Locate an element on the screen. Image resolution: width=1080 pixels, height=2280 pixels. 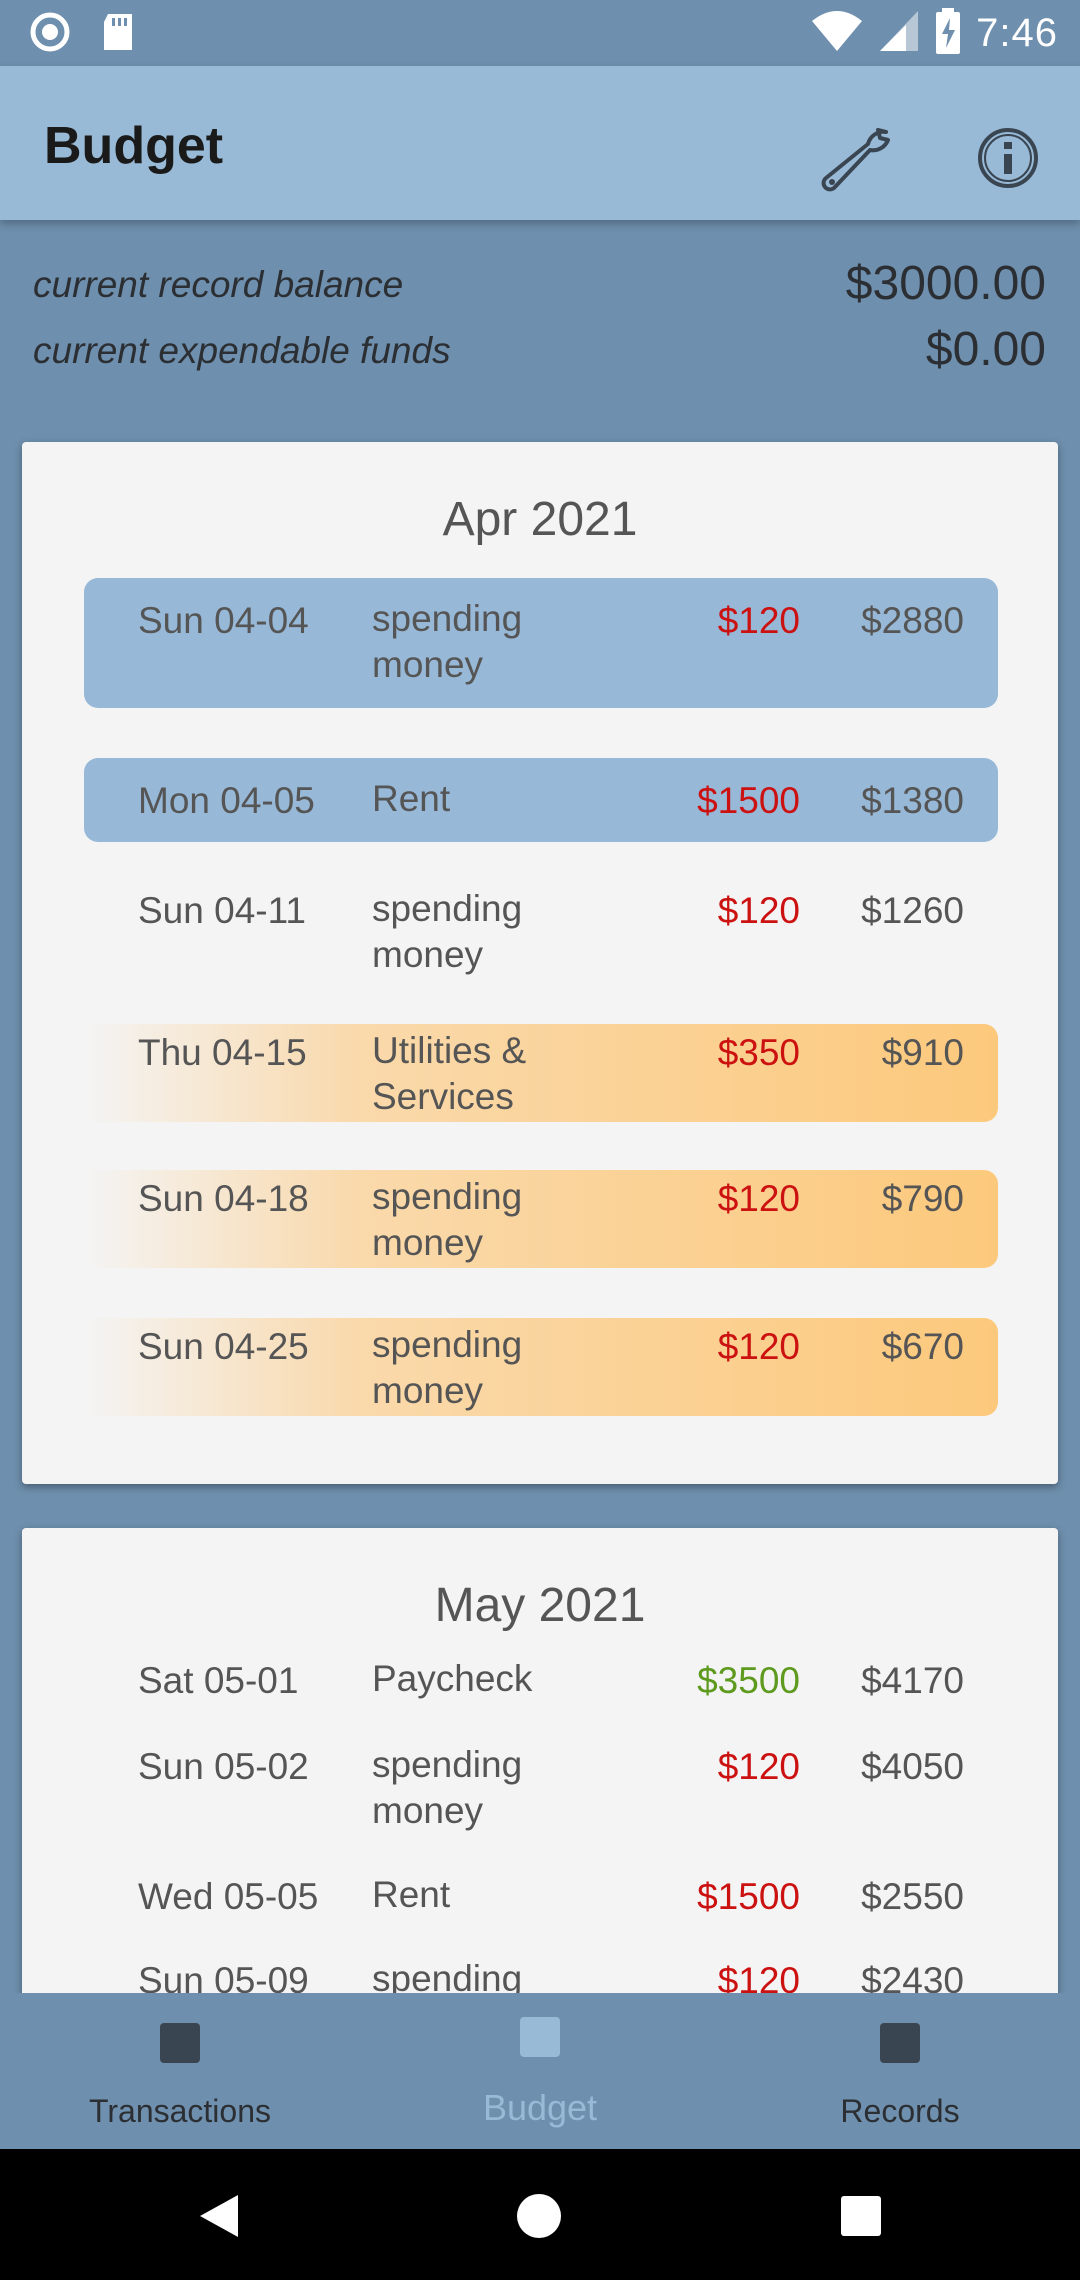
transaction-date: Sun 04-18 is located at coordinates (223, 1198).